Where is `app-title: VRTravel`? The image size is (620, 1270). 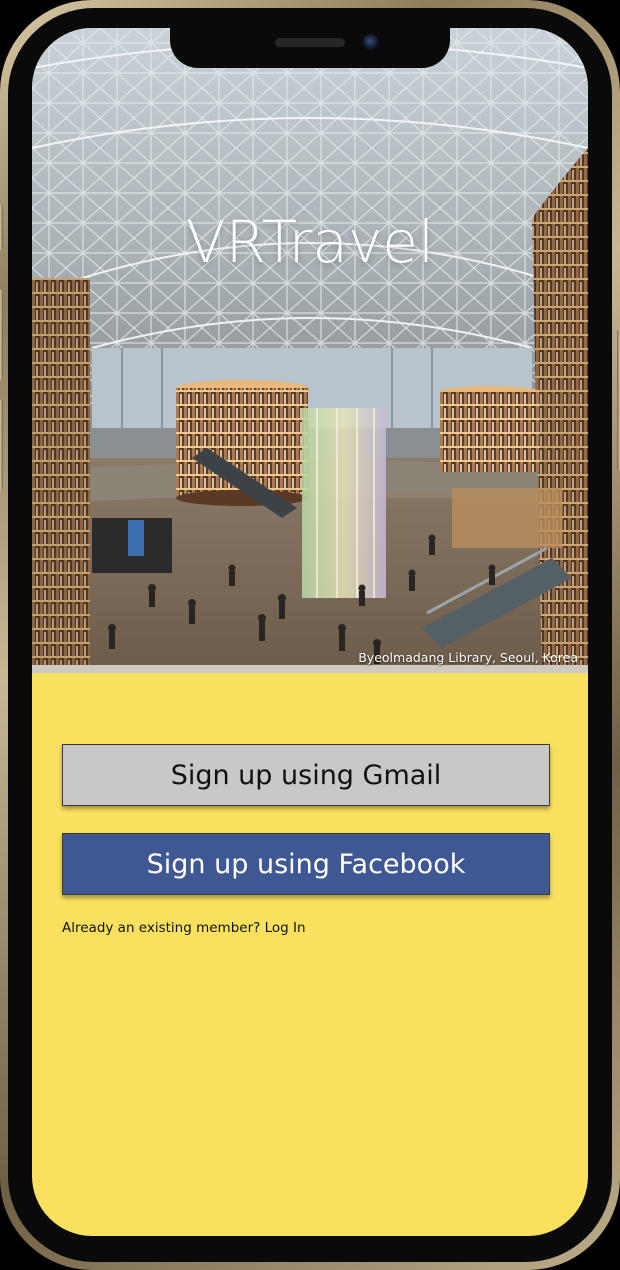 app-title: VRTravel is located at coordinates (310, 242).